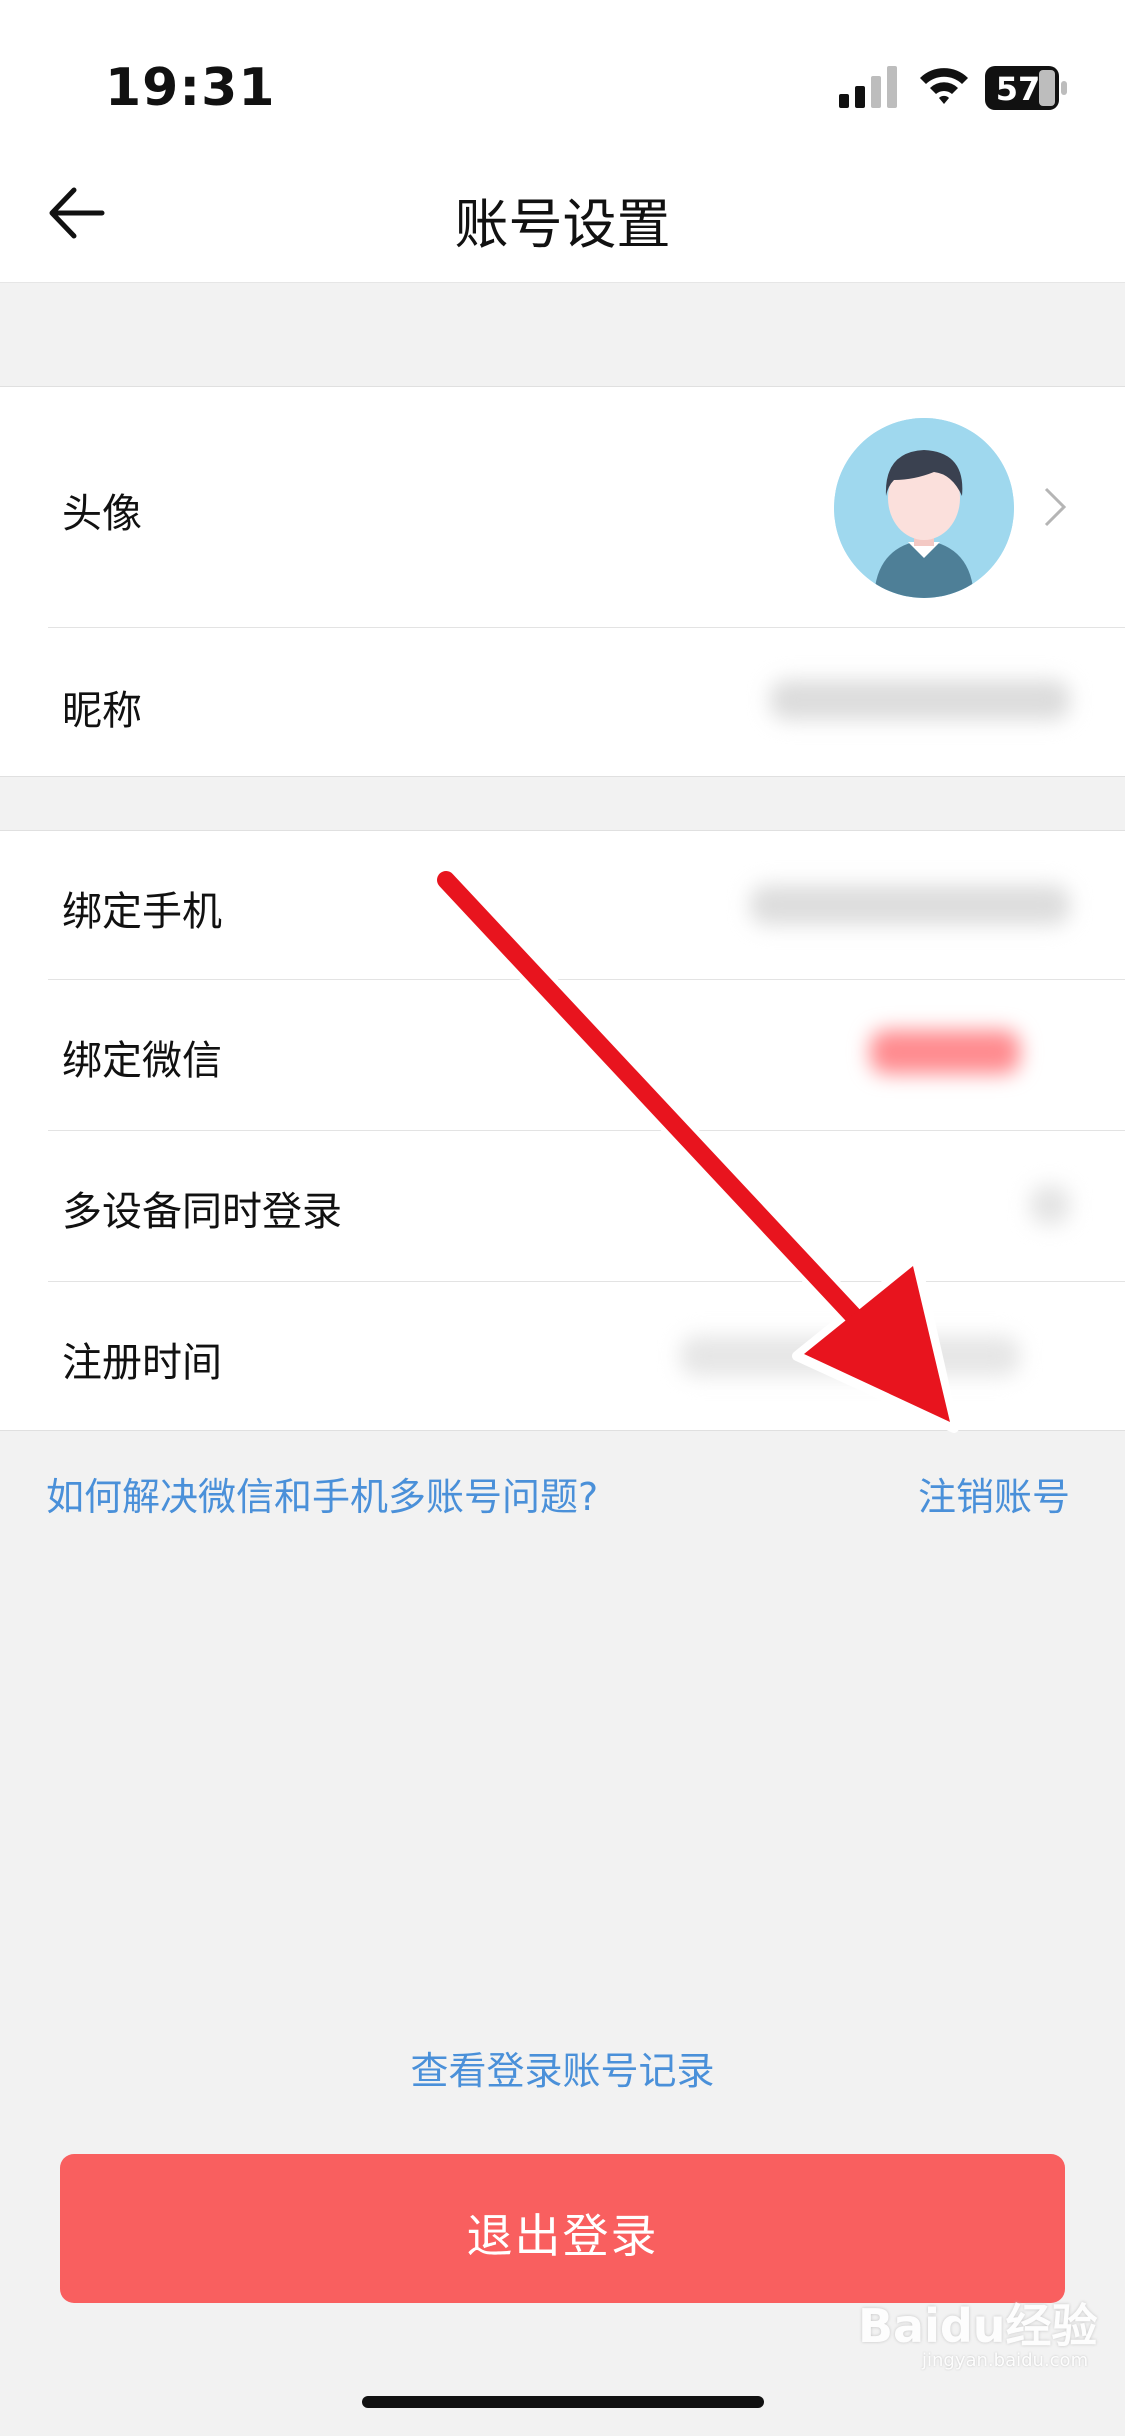 The width and height of the screenshot is (1125, 2436). What do you see at coordinates (695, 1149) in the screenshot?
I see `annotation-arrow` at bounding box center [695, 1149].